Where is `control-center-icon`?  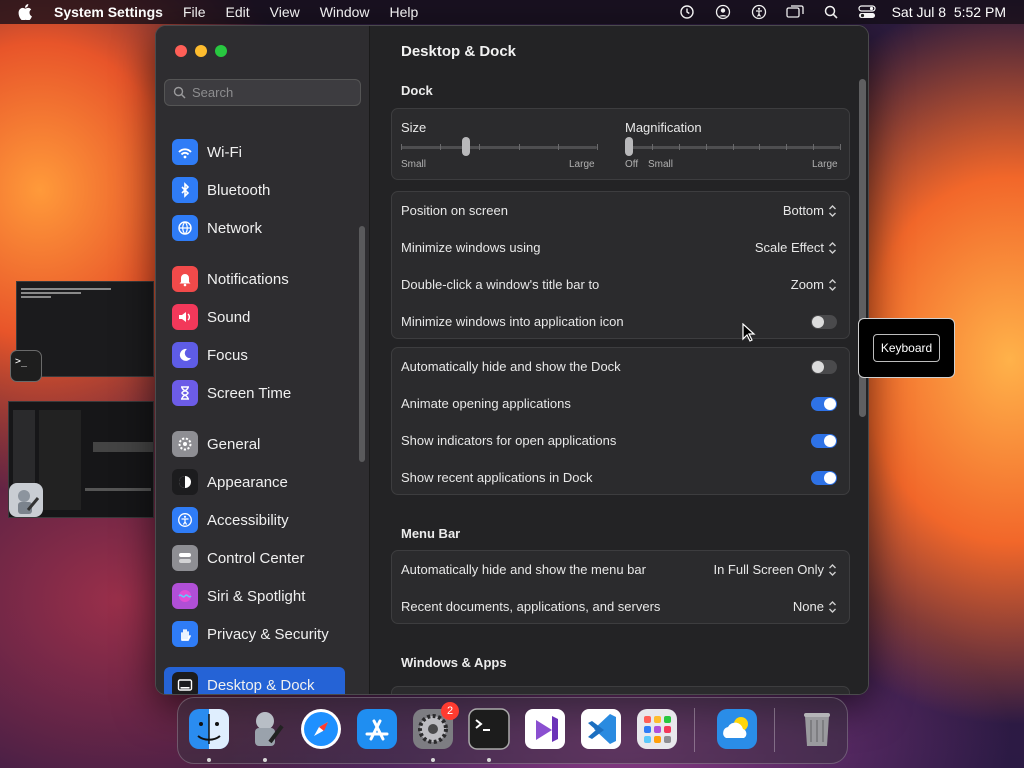 control-center-icon is located at coordinates (867, 12).